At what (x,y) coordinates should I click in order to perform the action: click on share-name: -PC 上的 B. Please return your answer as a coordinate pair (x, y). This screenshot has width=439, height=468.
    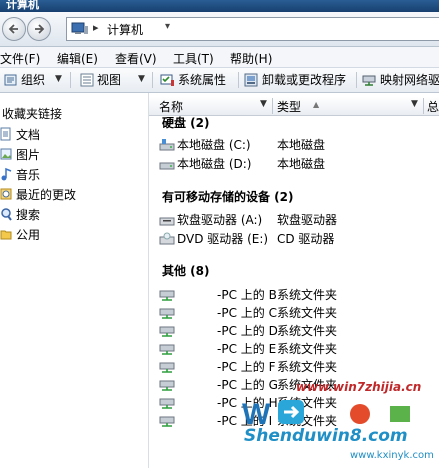
    Looking at the image, I should click on (247, 295).